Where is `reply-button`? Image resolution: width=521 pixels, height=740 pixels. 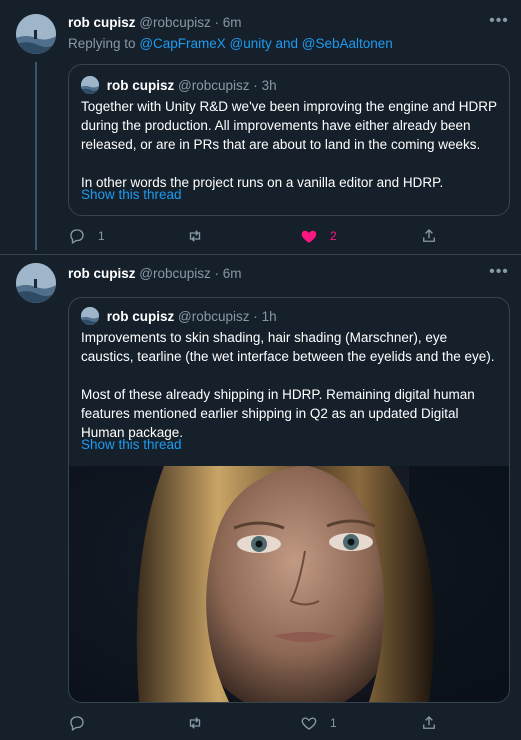 reply-button is located at coordinates (83, 723).